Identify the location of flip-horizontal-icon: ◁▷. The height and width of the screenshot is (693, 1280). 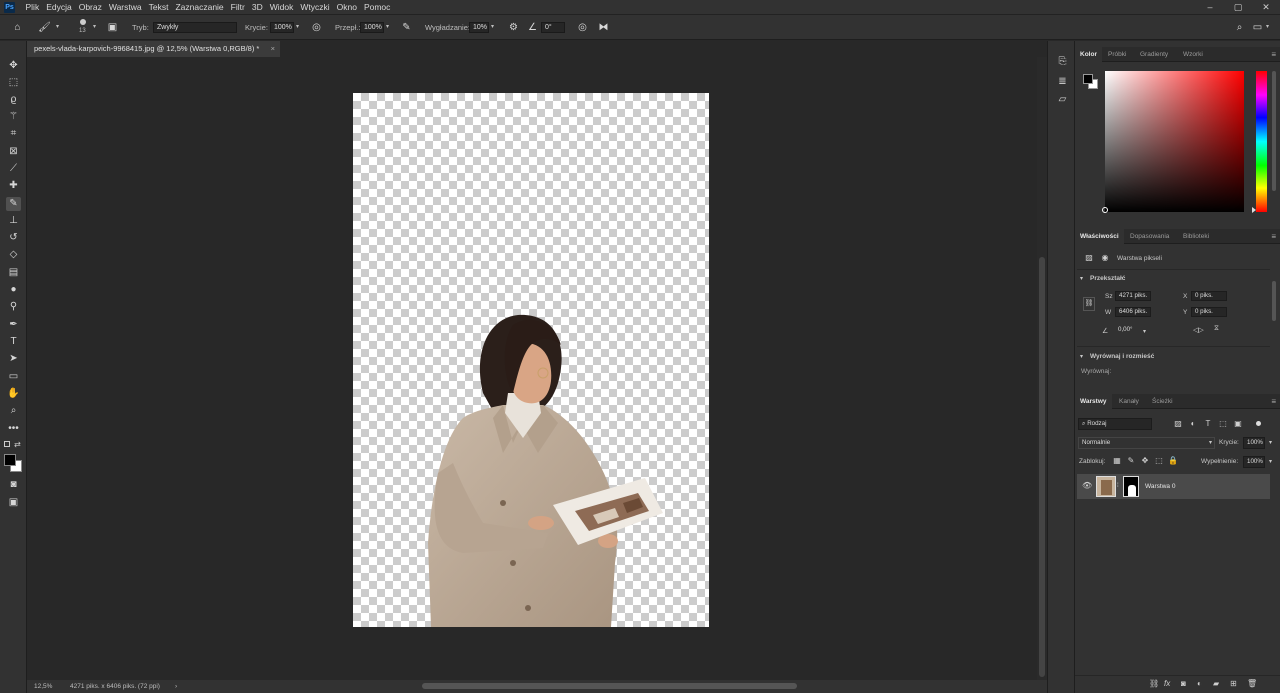
(1198, 330).